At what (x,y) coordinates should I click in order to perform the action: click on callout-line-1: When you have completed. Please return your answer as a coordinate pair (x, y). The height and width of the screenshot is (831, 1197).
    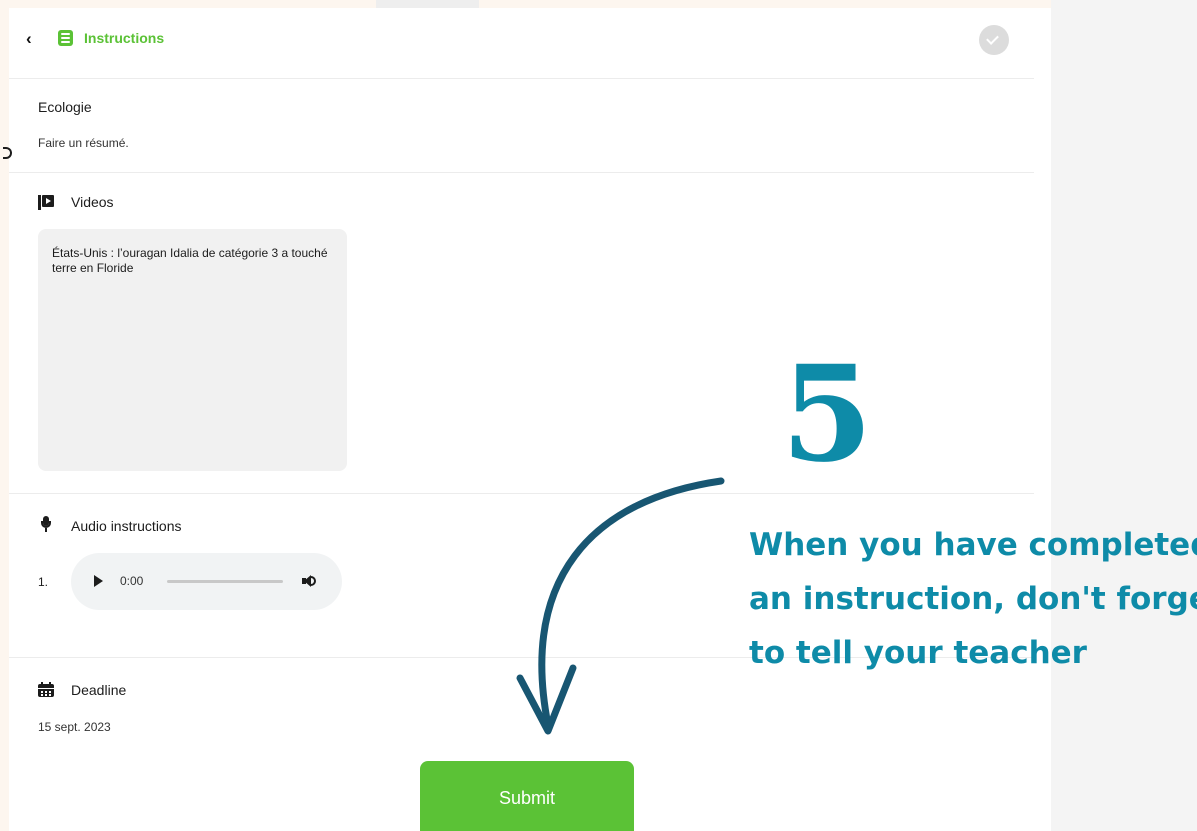
    Looking at the image, I should click on (973, 545).